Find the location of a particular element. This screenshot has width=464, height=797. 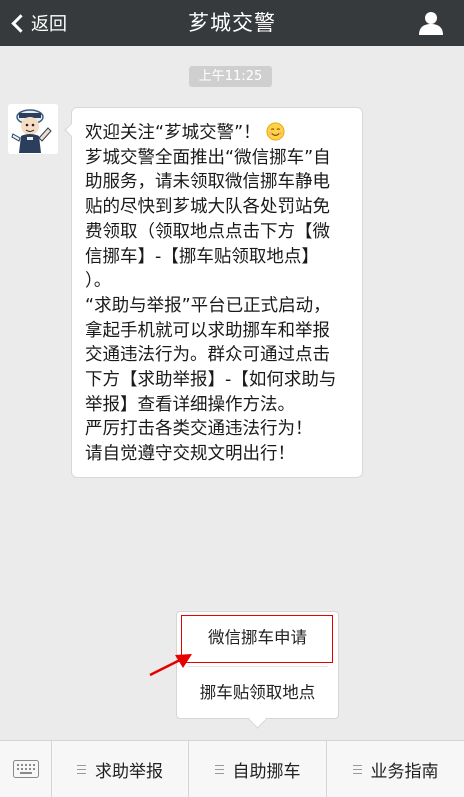

submenu-item-parking-request: 微信挪车申请 is located at coordinates (257, 638).